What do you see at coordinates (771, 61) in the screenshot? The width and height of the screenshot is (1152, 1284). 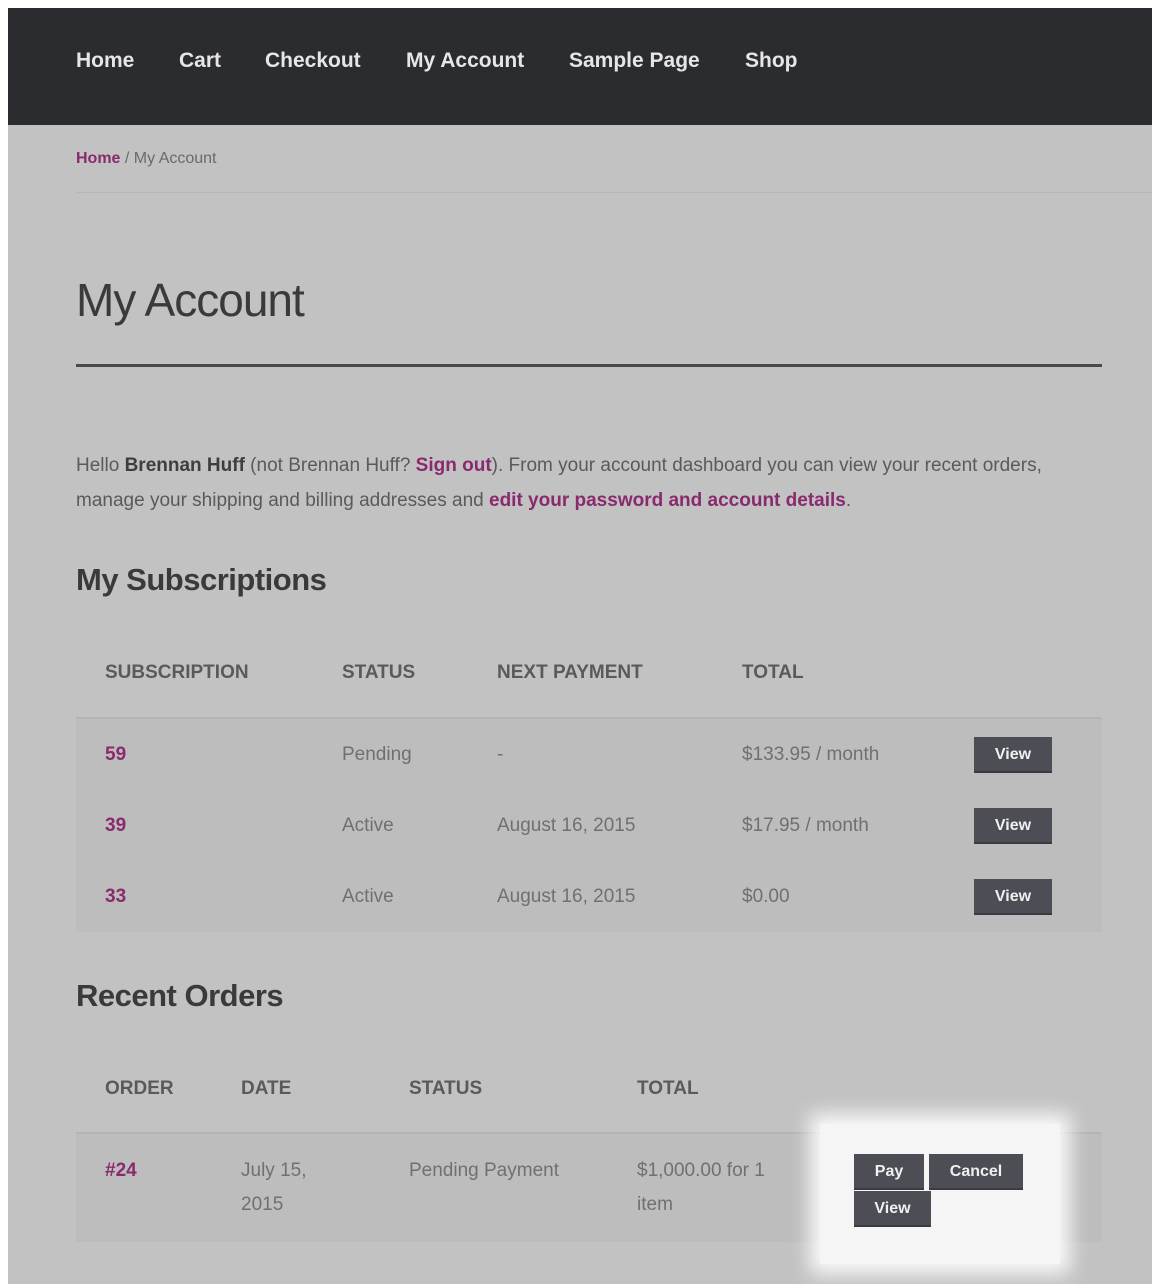 I see `nav-item-shop: Shop` at bounding box center [771, 61].